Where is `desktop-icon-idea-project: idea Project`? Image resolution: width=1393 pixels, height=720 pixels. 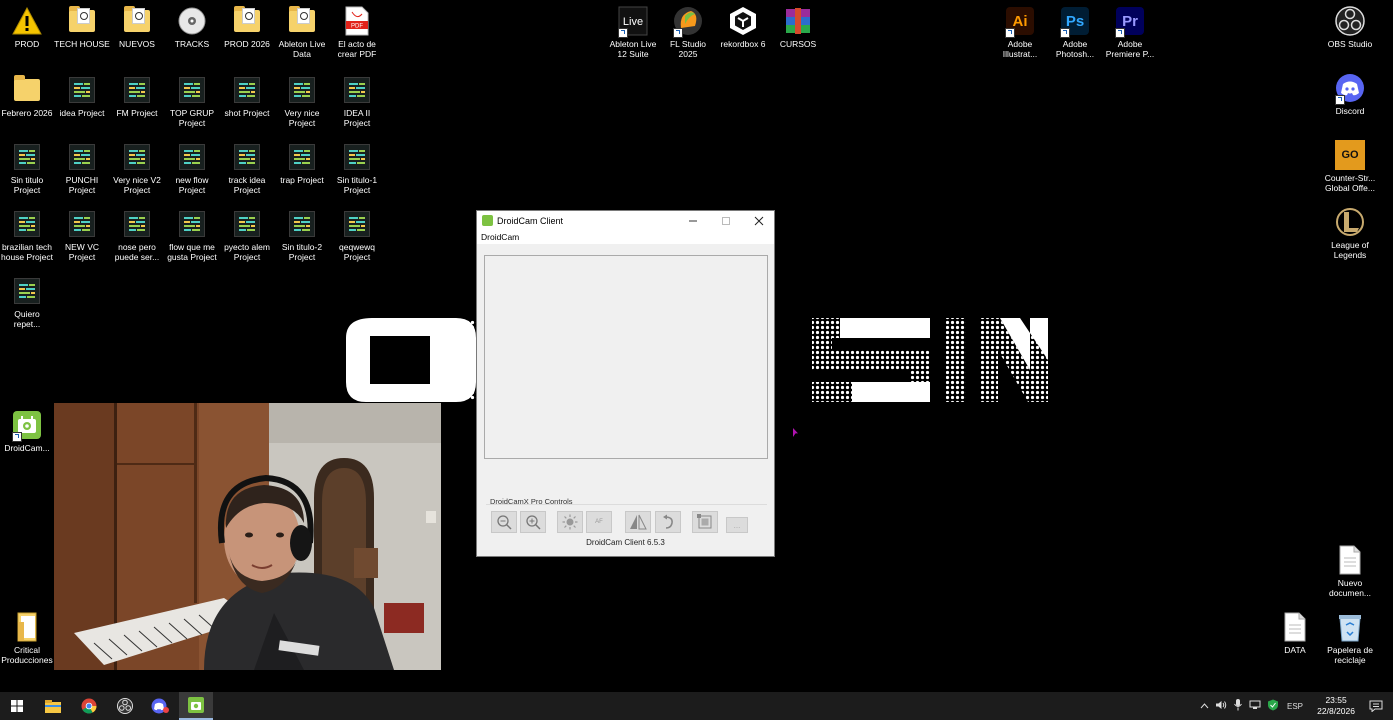
desktop-icon-idea-project: idea Project is located at coordinates (82, 96).